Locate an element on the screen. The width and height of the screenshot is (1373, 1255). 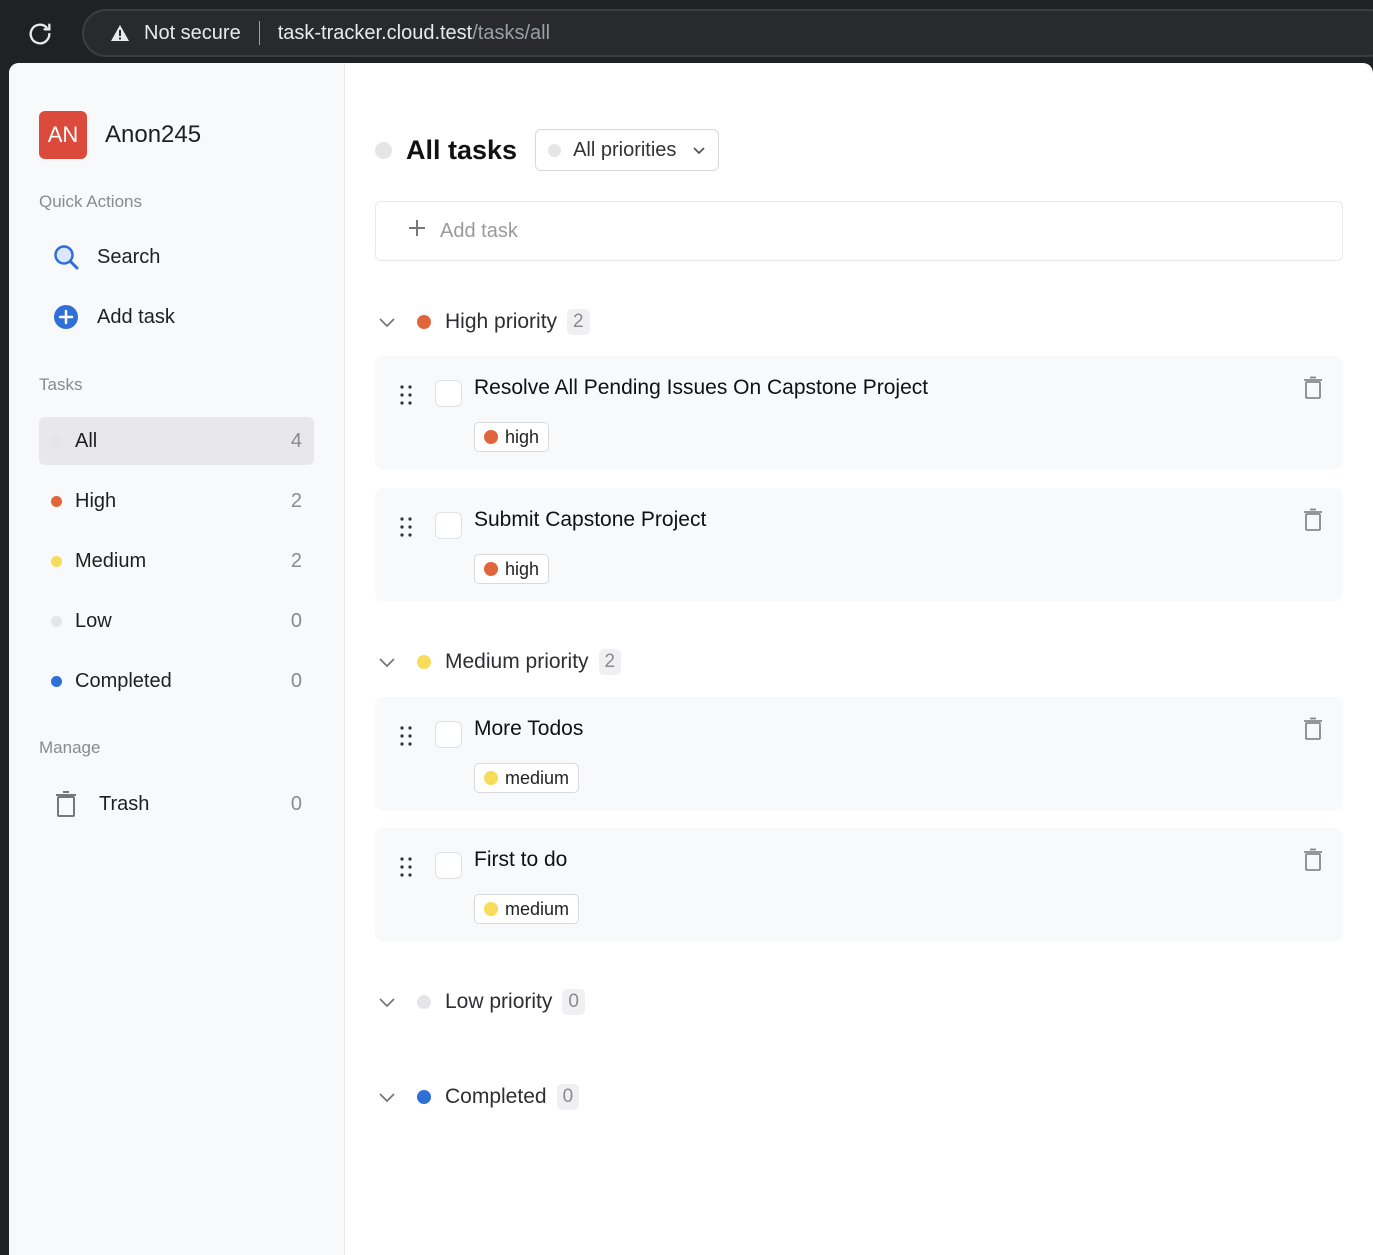
address-divider is located at coordinates (259, 33).